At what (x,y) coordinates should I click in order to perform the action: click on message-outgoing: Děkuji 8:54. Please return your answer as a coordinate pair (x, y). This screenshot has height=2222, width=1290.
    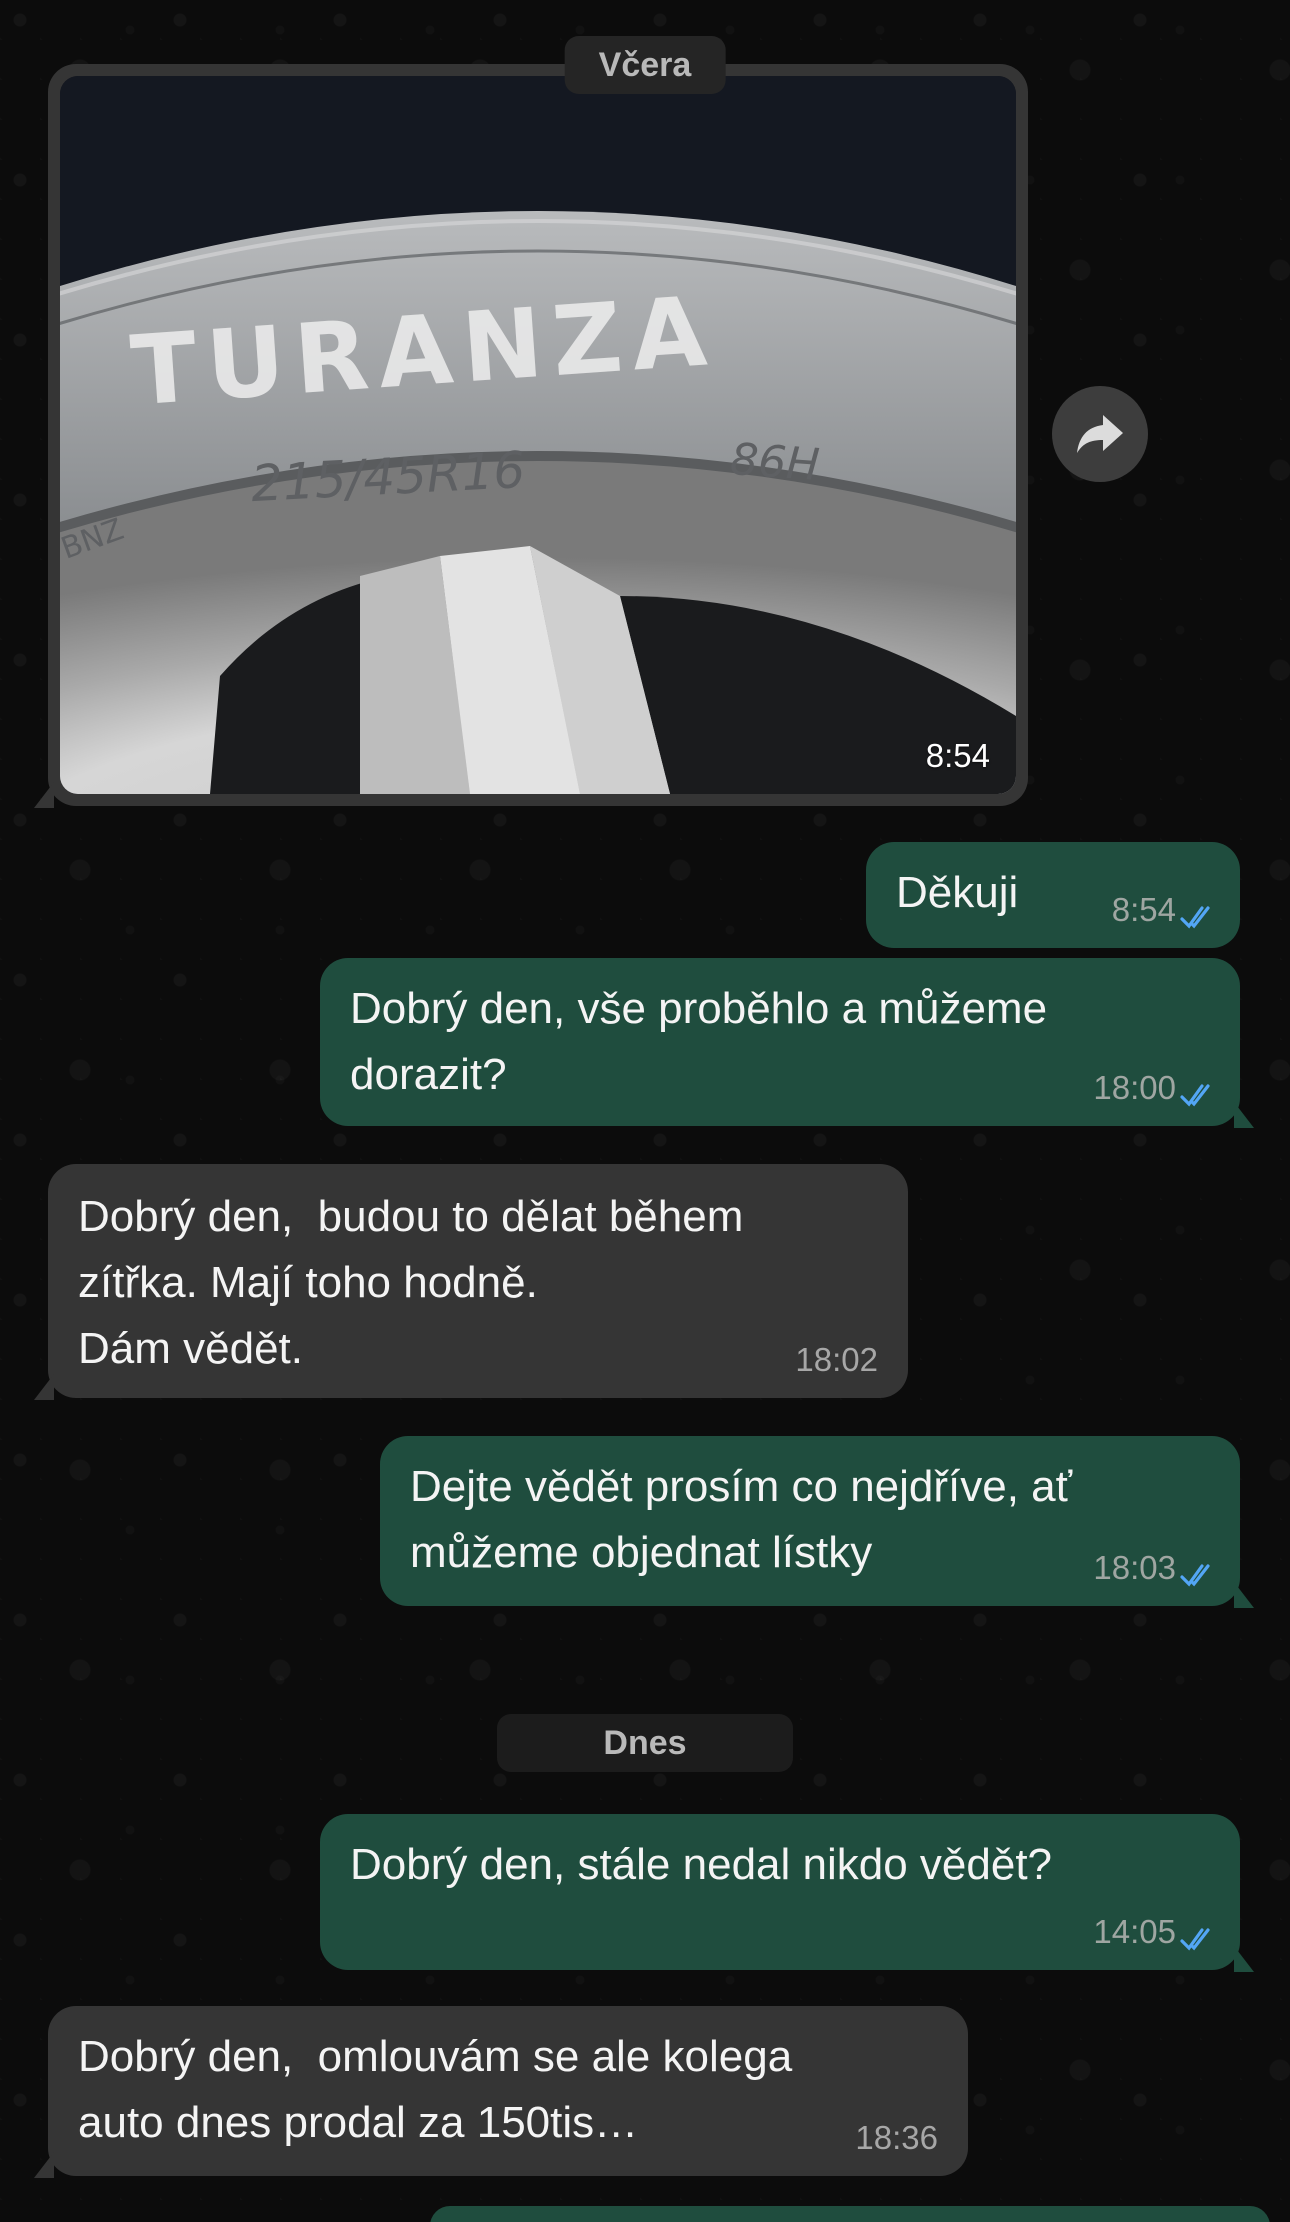
    Looking at the image, I should click on (1053, 895).